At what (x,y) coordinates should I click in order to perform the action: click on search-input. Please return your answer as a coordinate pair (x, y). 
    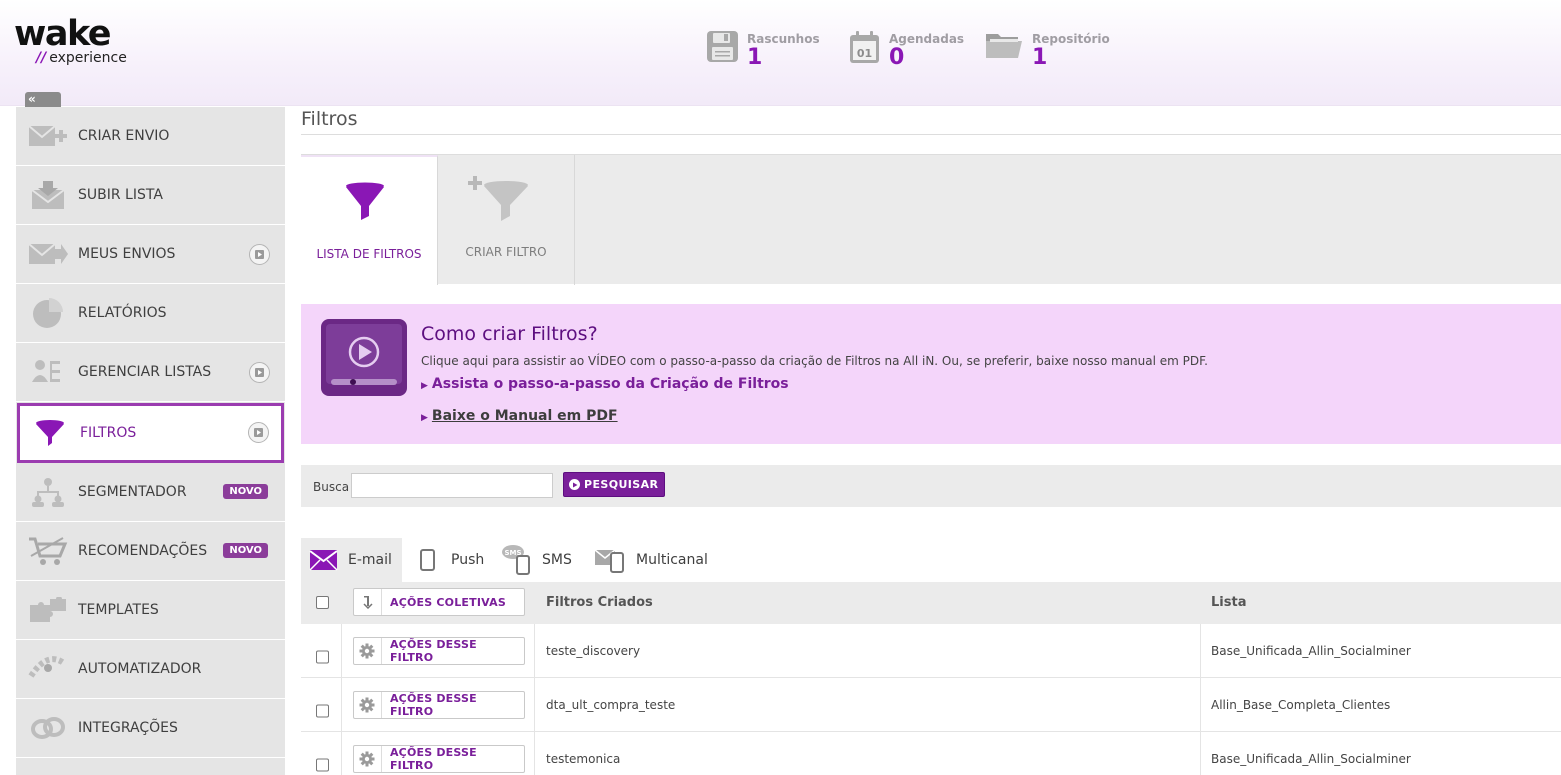
    Looking at the image, I should click on (452, 485).